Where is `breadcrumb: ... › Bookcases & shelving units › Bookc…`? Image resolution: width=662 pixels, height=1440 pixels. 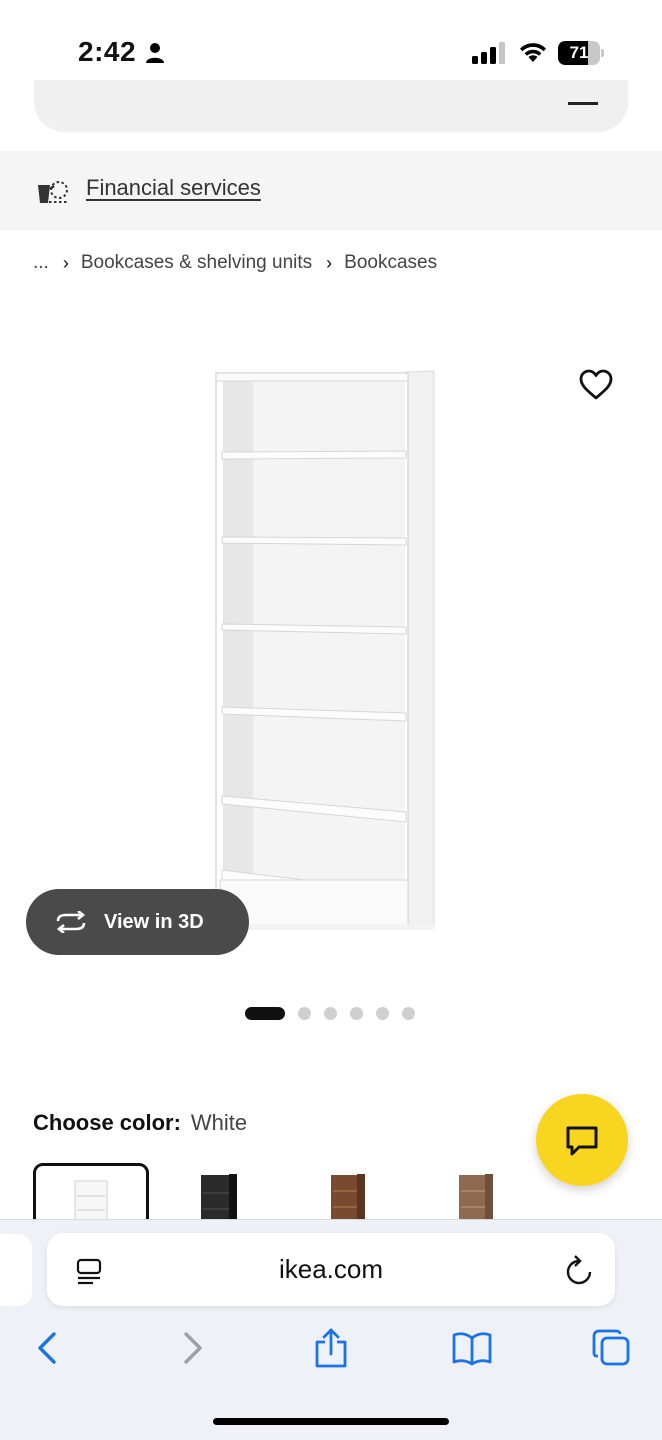 breadcrumb: ... › Bookcases & shelving units › Bookc… is located at coordinates (235, 263).